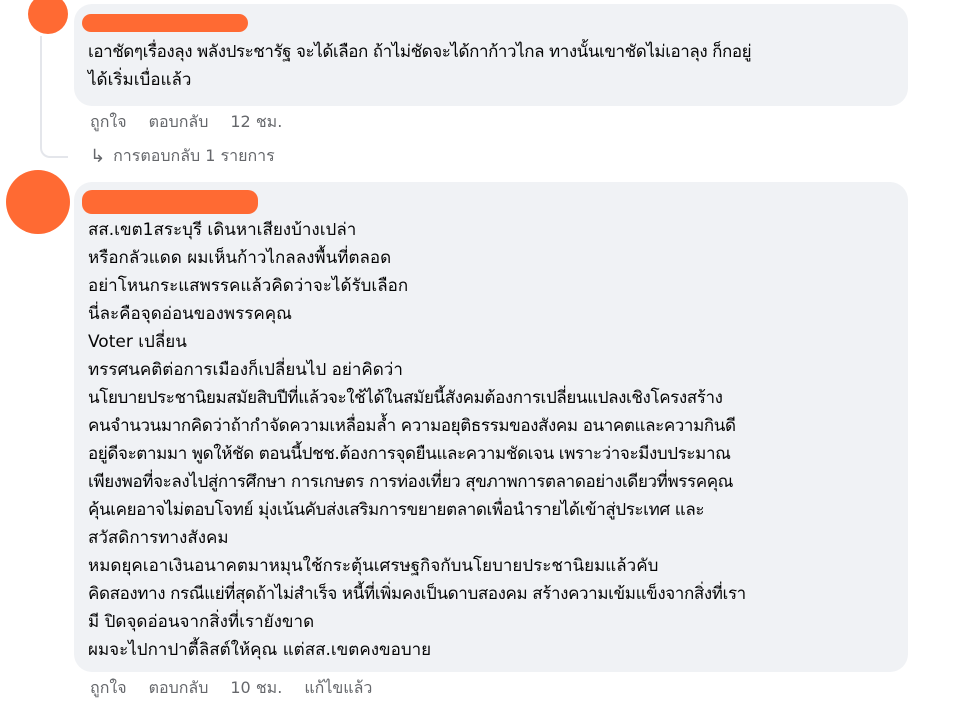 The height and width of the screenshot is (701, 960). I want to click on comment-text-line: มี ปิดจุดอ่อนจากสิ่งที่เรายังขาด, so click(201, 622).